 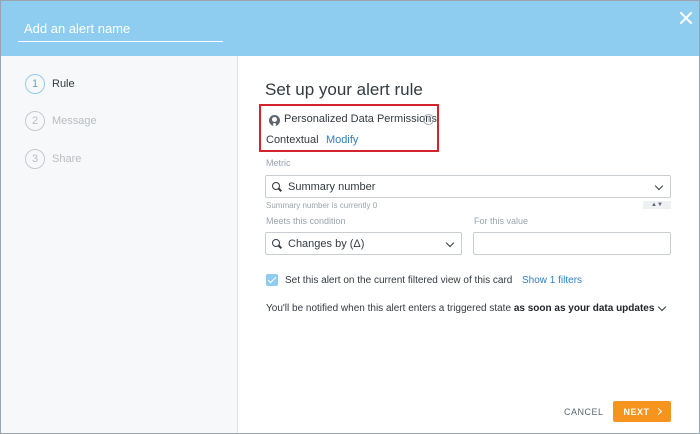 I want to click on step-message: 2 Message, so click(x=61, y=121).